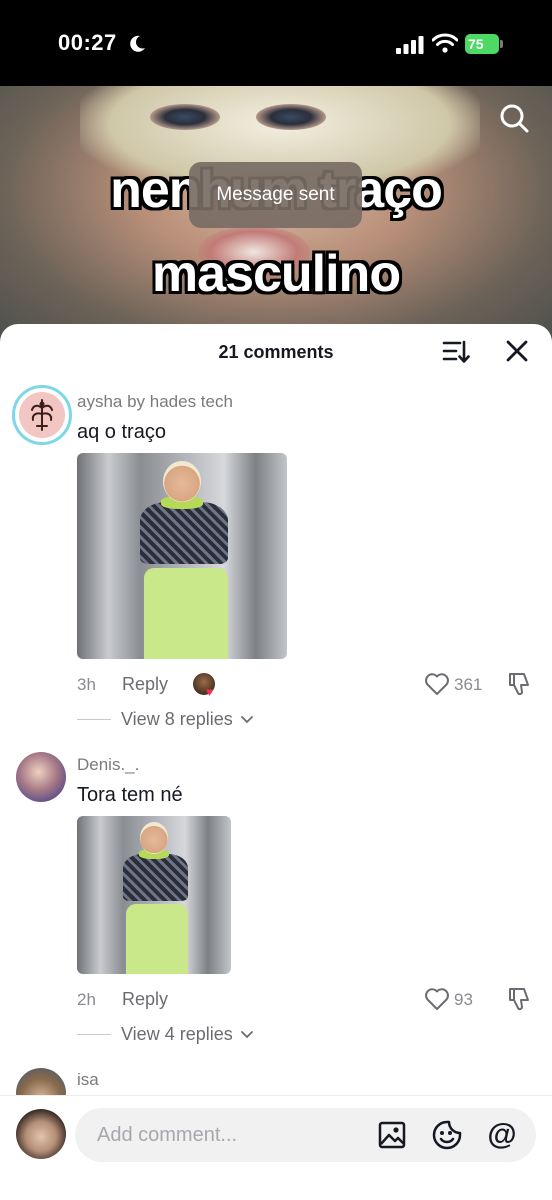  Describe the element at coordinates (130, 795) in the screenshot. I see `comment-text: Tora tem né` at that location.